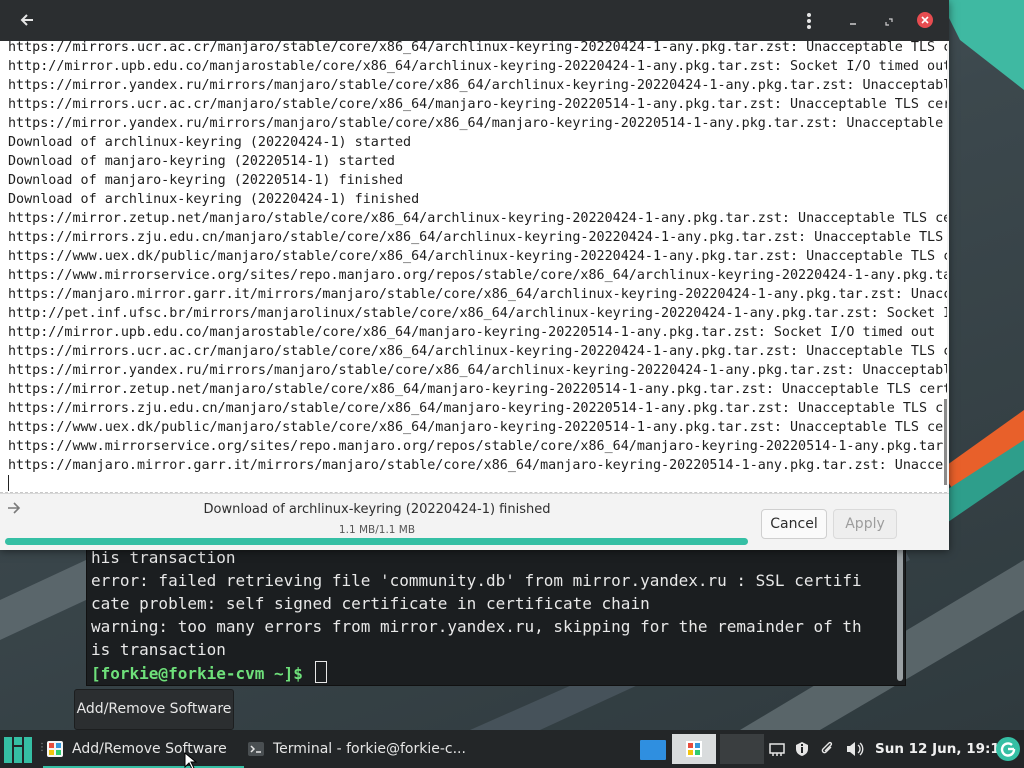 This screenshot has height=768, width=1024. Describe the element at coordinates (474, 20) in the screenshot. I see `header-bar` at that location.